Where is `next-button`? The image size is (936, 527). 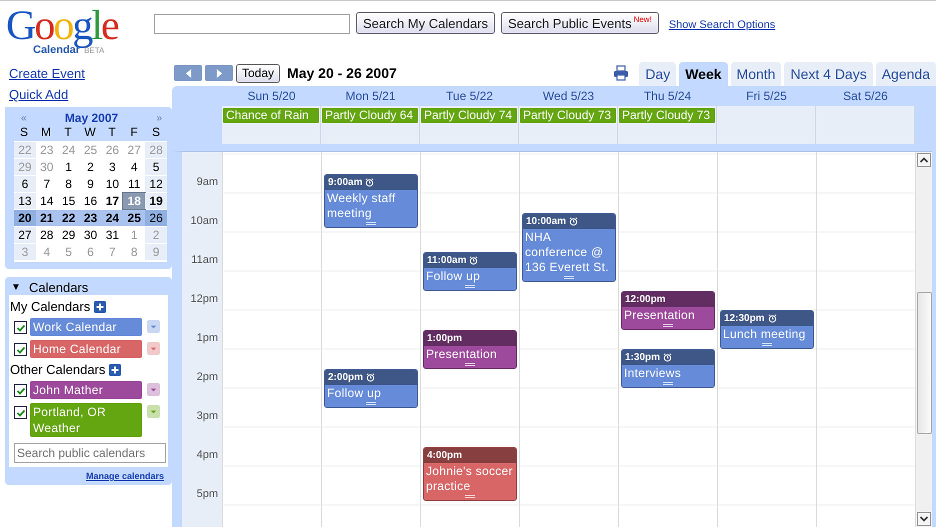 next-button is located at coordinates (219, 73).